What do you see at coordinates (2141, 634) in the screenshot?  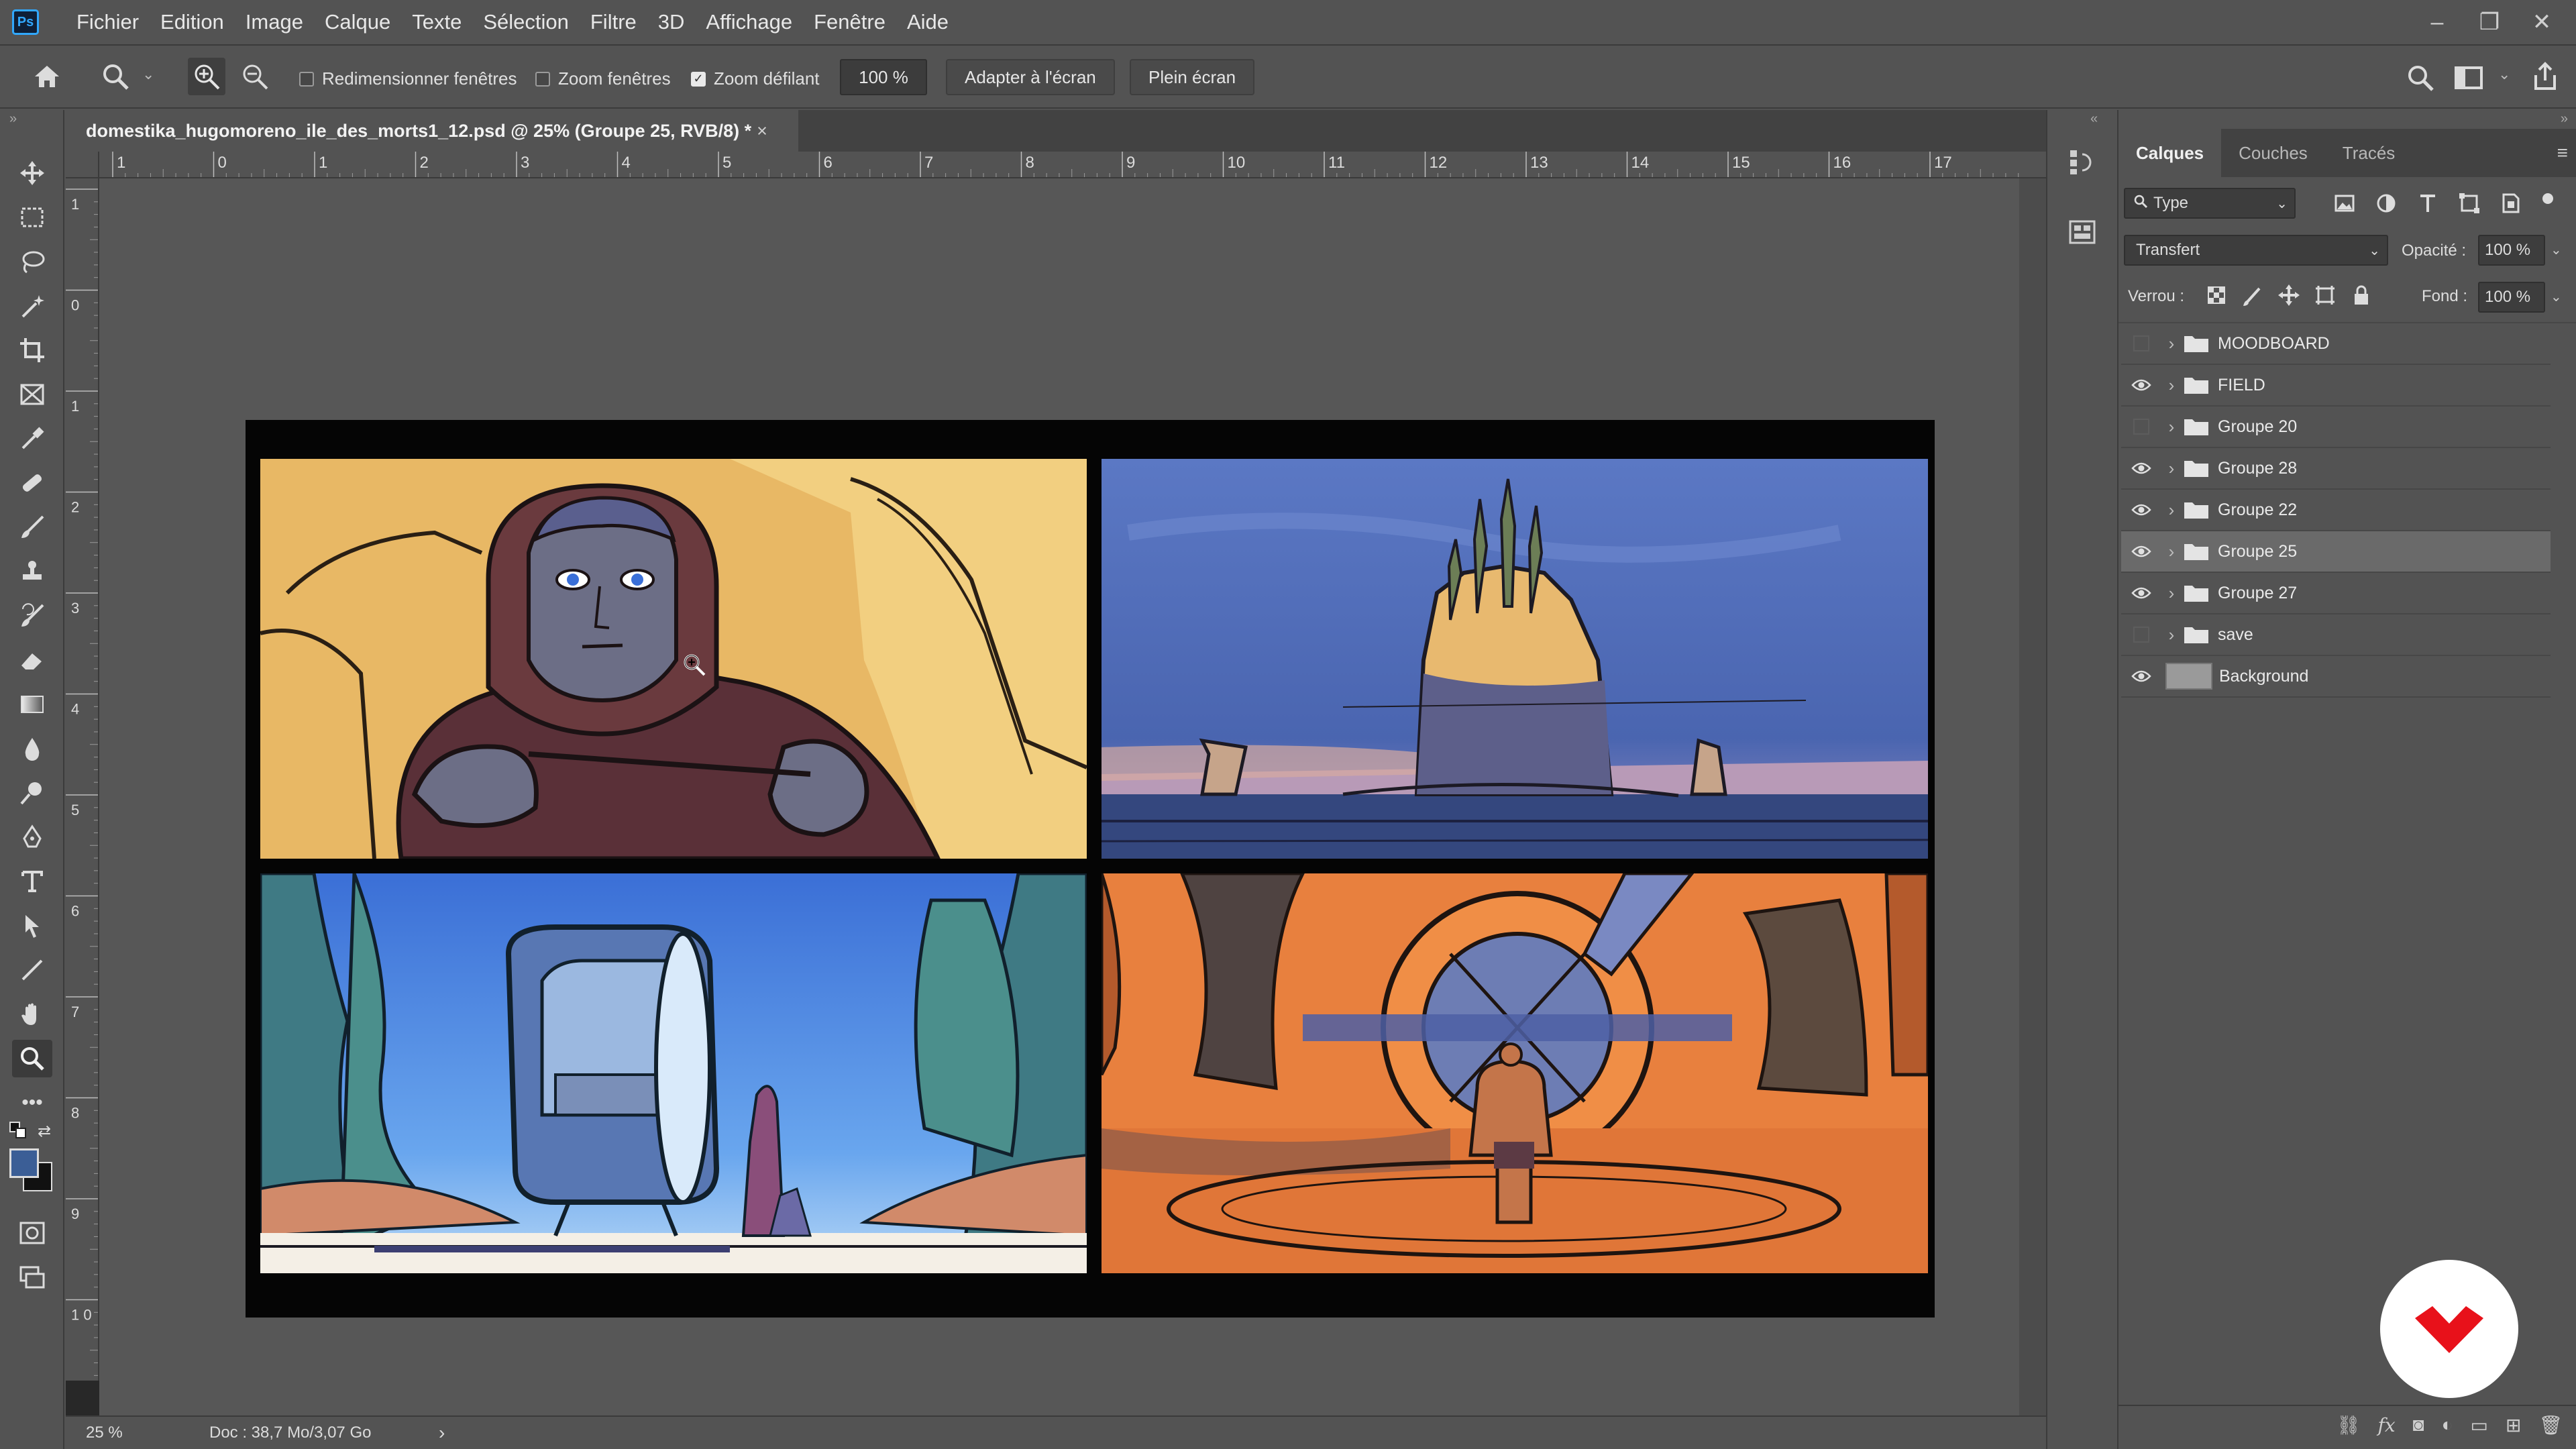 I see `visibility-toggle` at bounding box center [2141, 634].